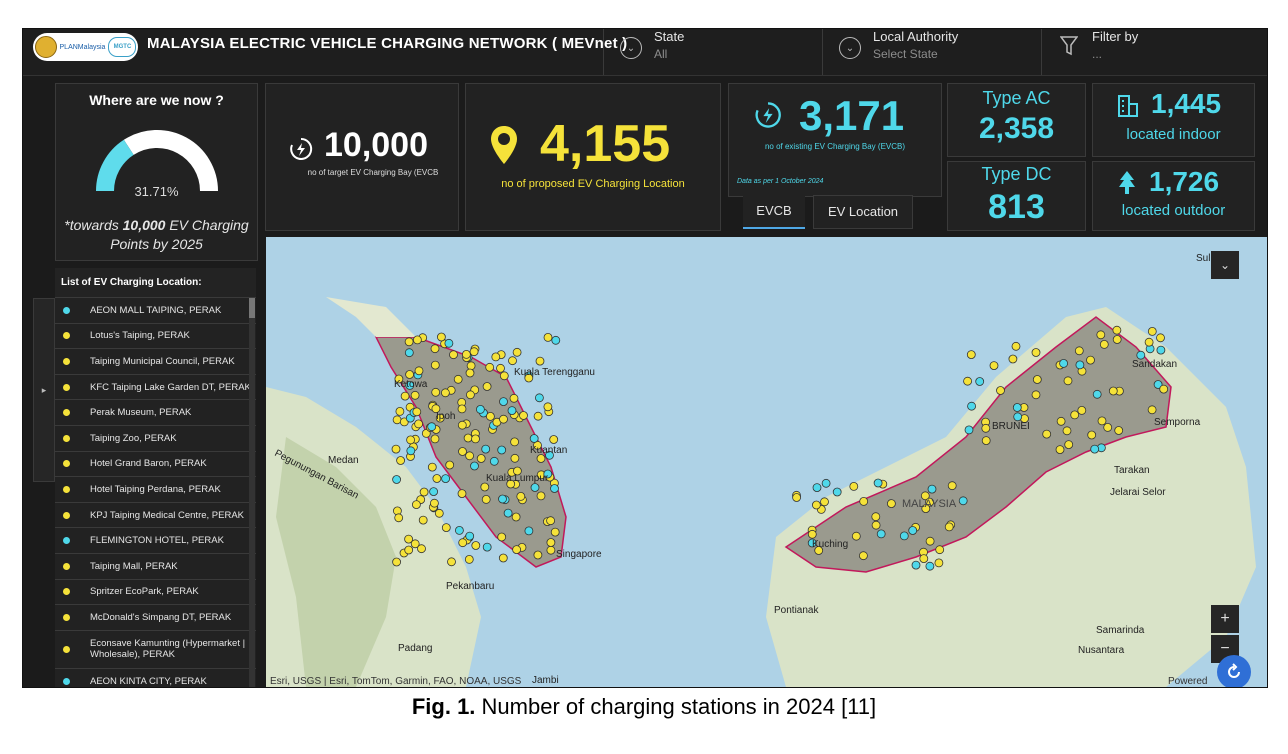 The height and width of the screenshot is (754, 1288). I want to click on list-item: Perak Museum, PERAK, so click(155, 413).